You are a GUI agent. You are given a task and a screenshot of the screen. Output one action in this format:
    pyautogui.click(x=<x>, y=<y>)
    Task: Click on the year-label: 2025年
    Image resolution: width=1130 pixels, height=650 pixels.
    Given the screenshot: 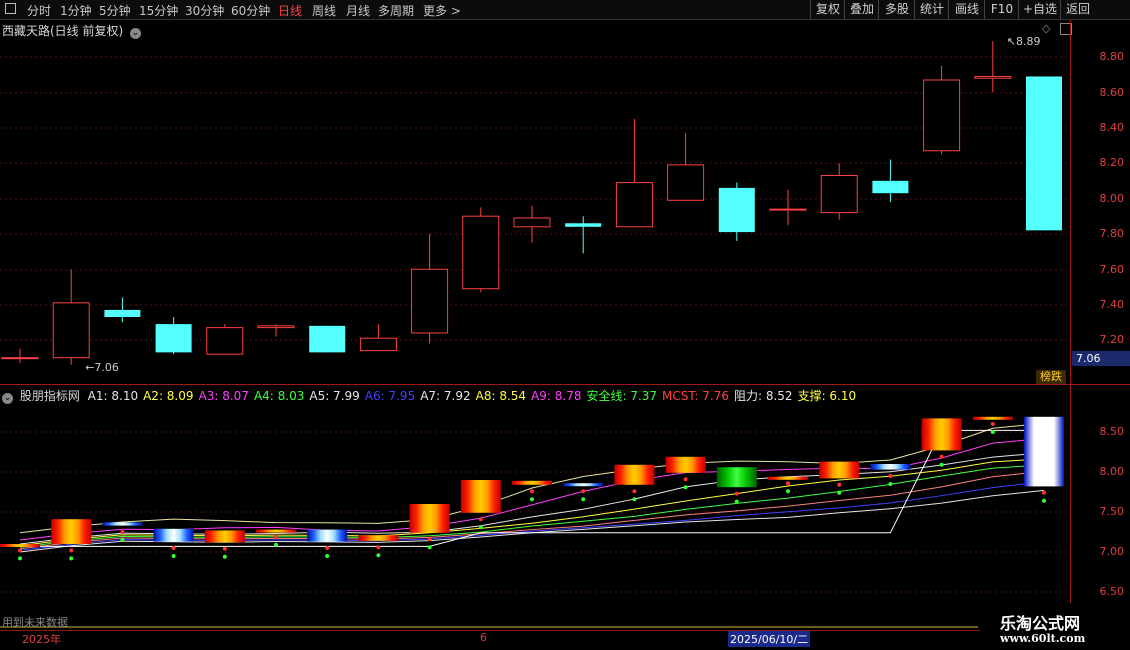 What is the action you would take?
    pyautogui.click(x=41, y=639)
    